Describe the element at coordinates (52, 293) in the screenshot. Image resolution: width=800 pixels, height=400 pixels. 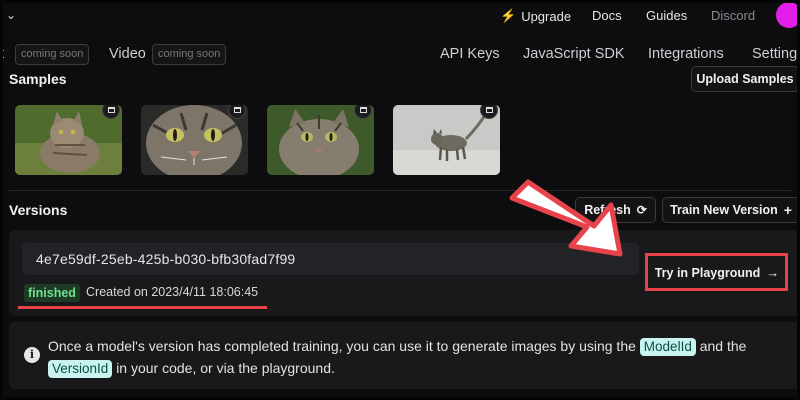
I see `status-badge: finished` at that location.